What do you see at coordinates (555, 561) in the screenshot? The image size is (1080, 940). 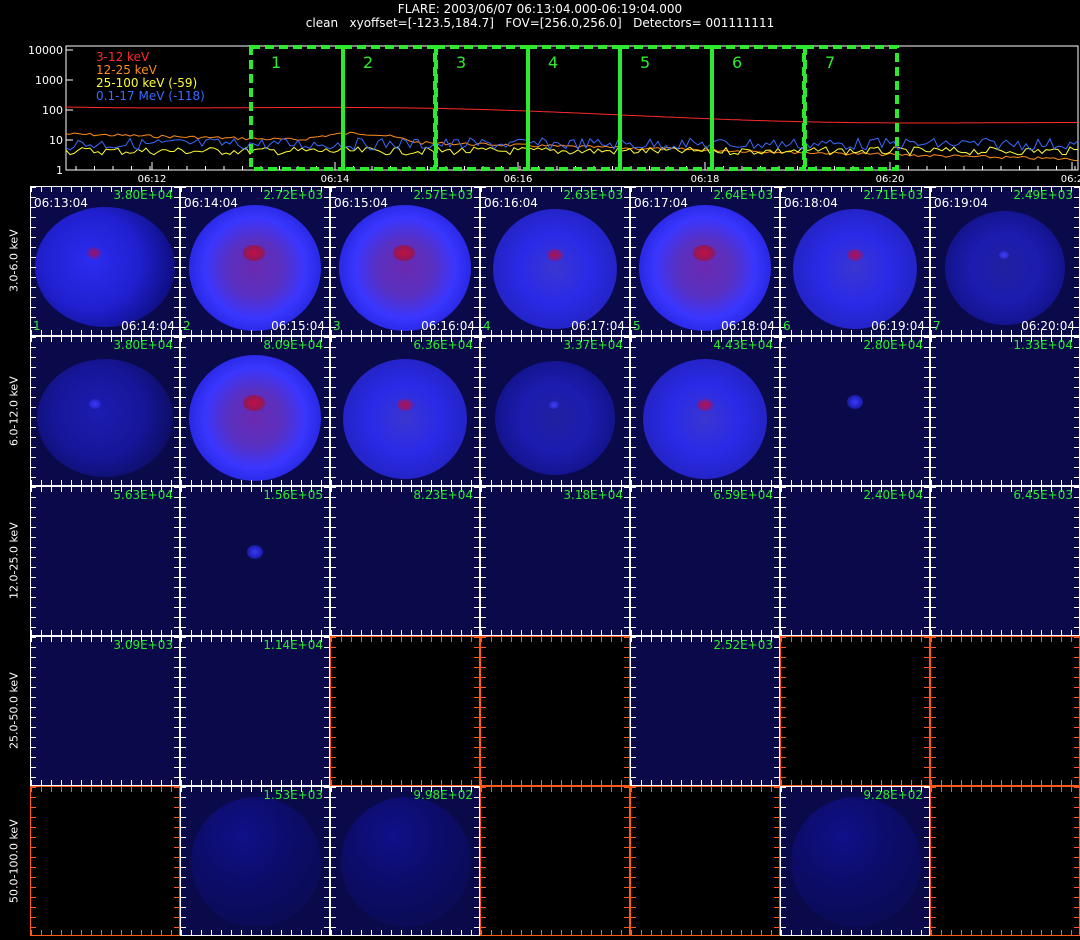 I see `image-cell: 3.18E+04` at bounding box center [555, 561].